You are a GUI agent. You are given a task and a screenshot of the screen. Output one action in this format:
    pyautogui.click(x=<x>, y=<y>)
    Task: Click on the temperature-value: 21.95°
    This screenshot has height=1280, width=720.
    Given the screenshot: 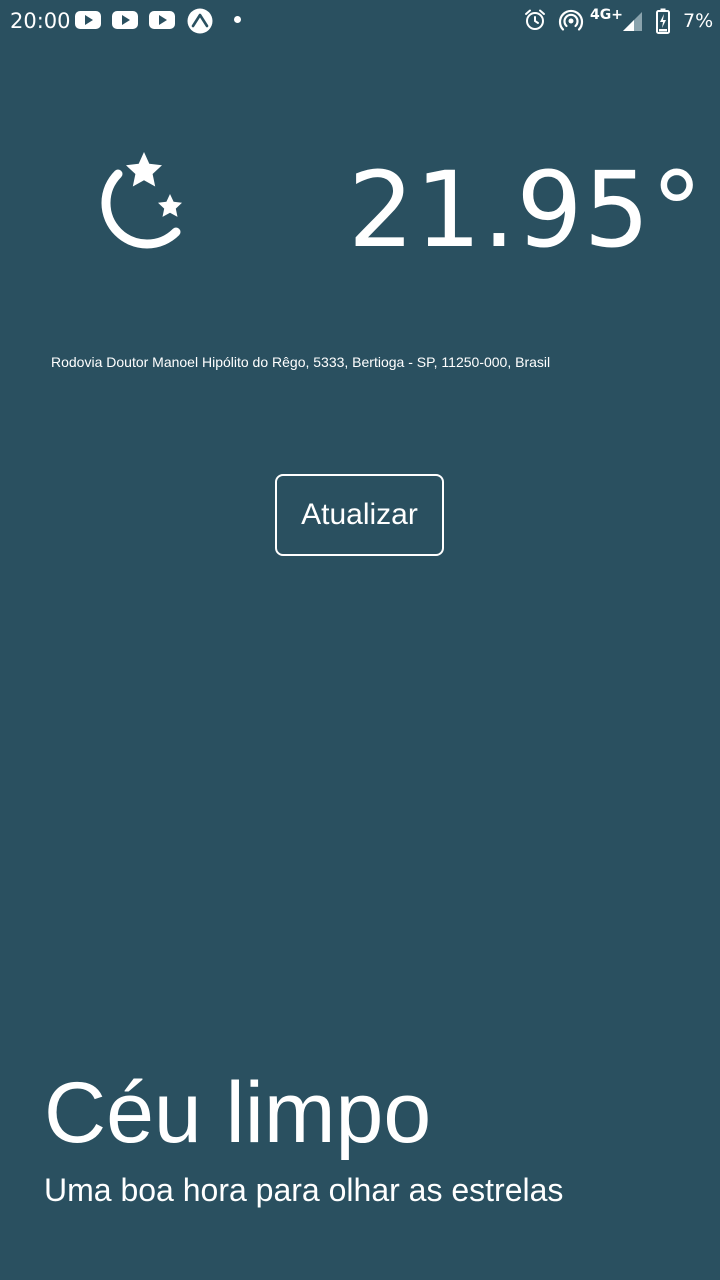 What is the action you would take?
    pyautogui.click(x=526, y=210)
    